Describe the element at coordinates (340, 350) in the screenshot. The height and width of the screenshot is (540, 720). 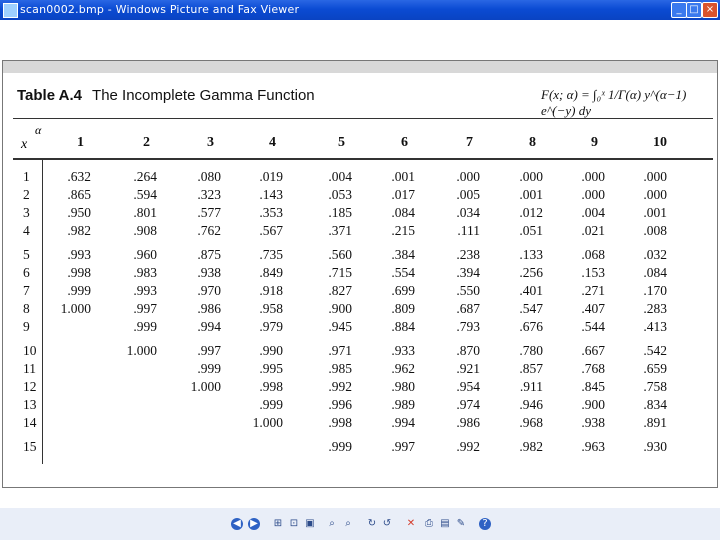
I see `table-cell: .971` at that location.